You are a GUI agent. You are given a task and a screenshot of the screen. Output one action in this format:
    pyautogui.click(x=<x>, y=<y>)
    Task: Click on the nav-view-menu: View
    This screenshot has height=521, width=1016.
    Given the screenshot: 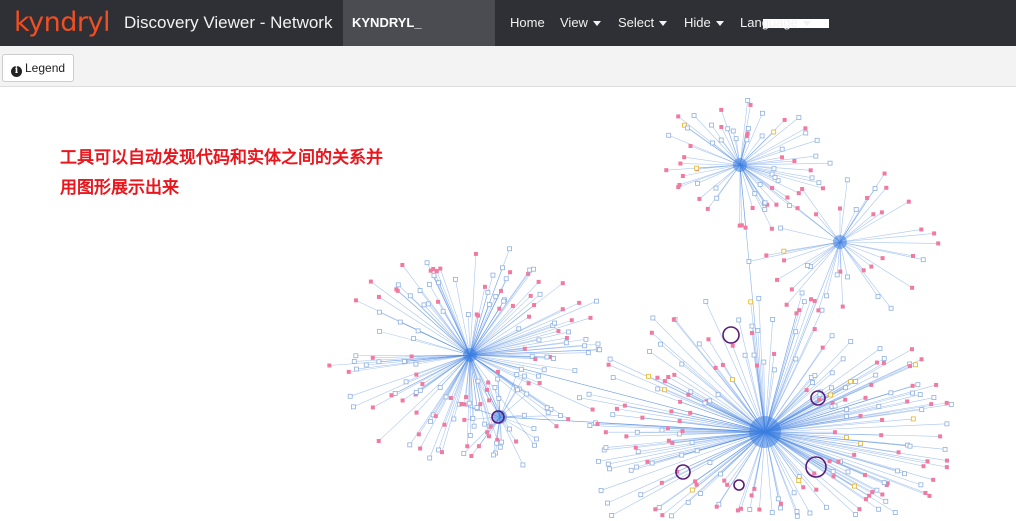 What is the action you would take?
    pyautogui.click(x=580, y=23)
    